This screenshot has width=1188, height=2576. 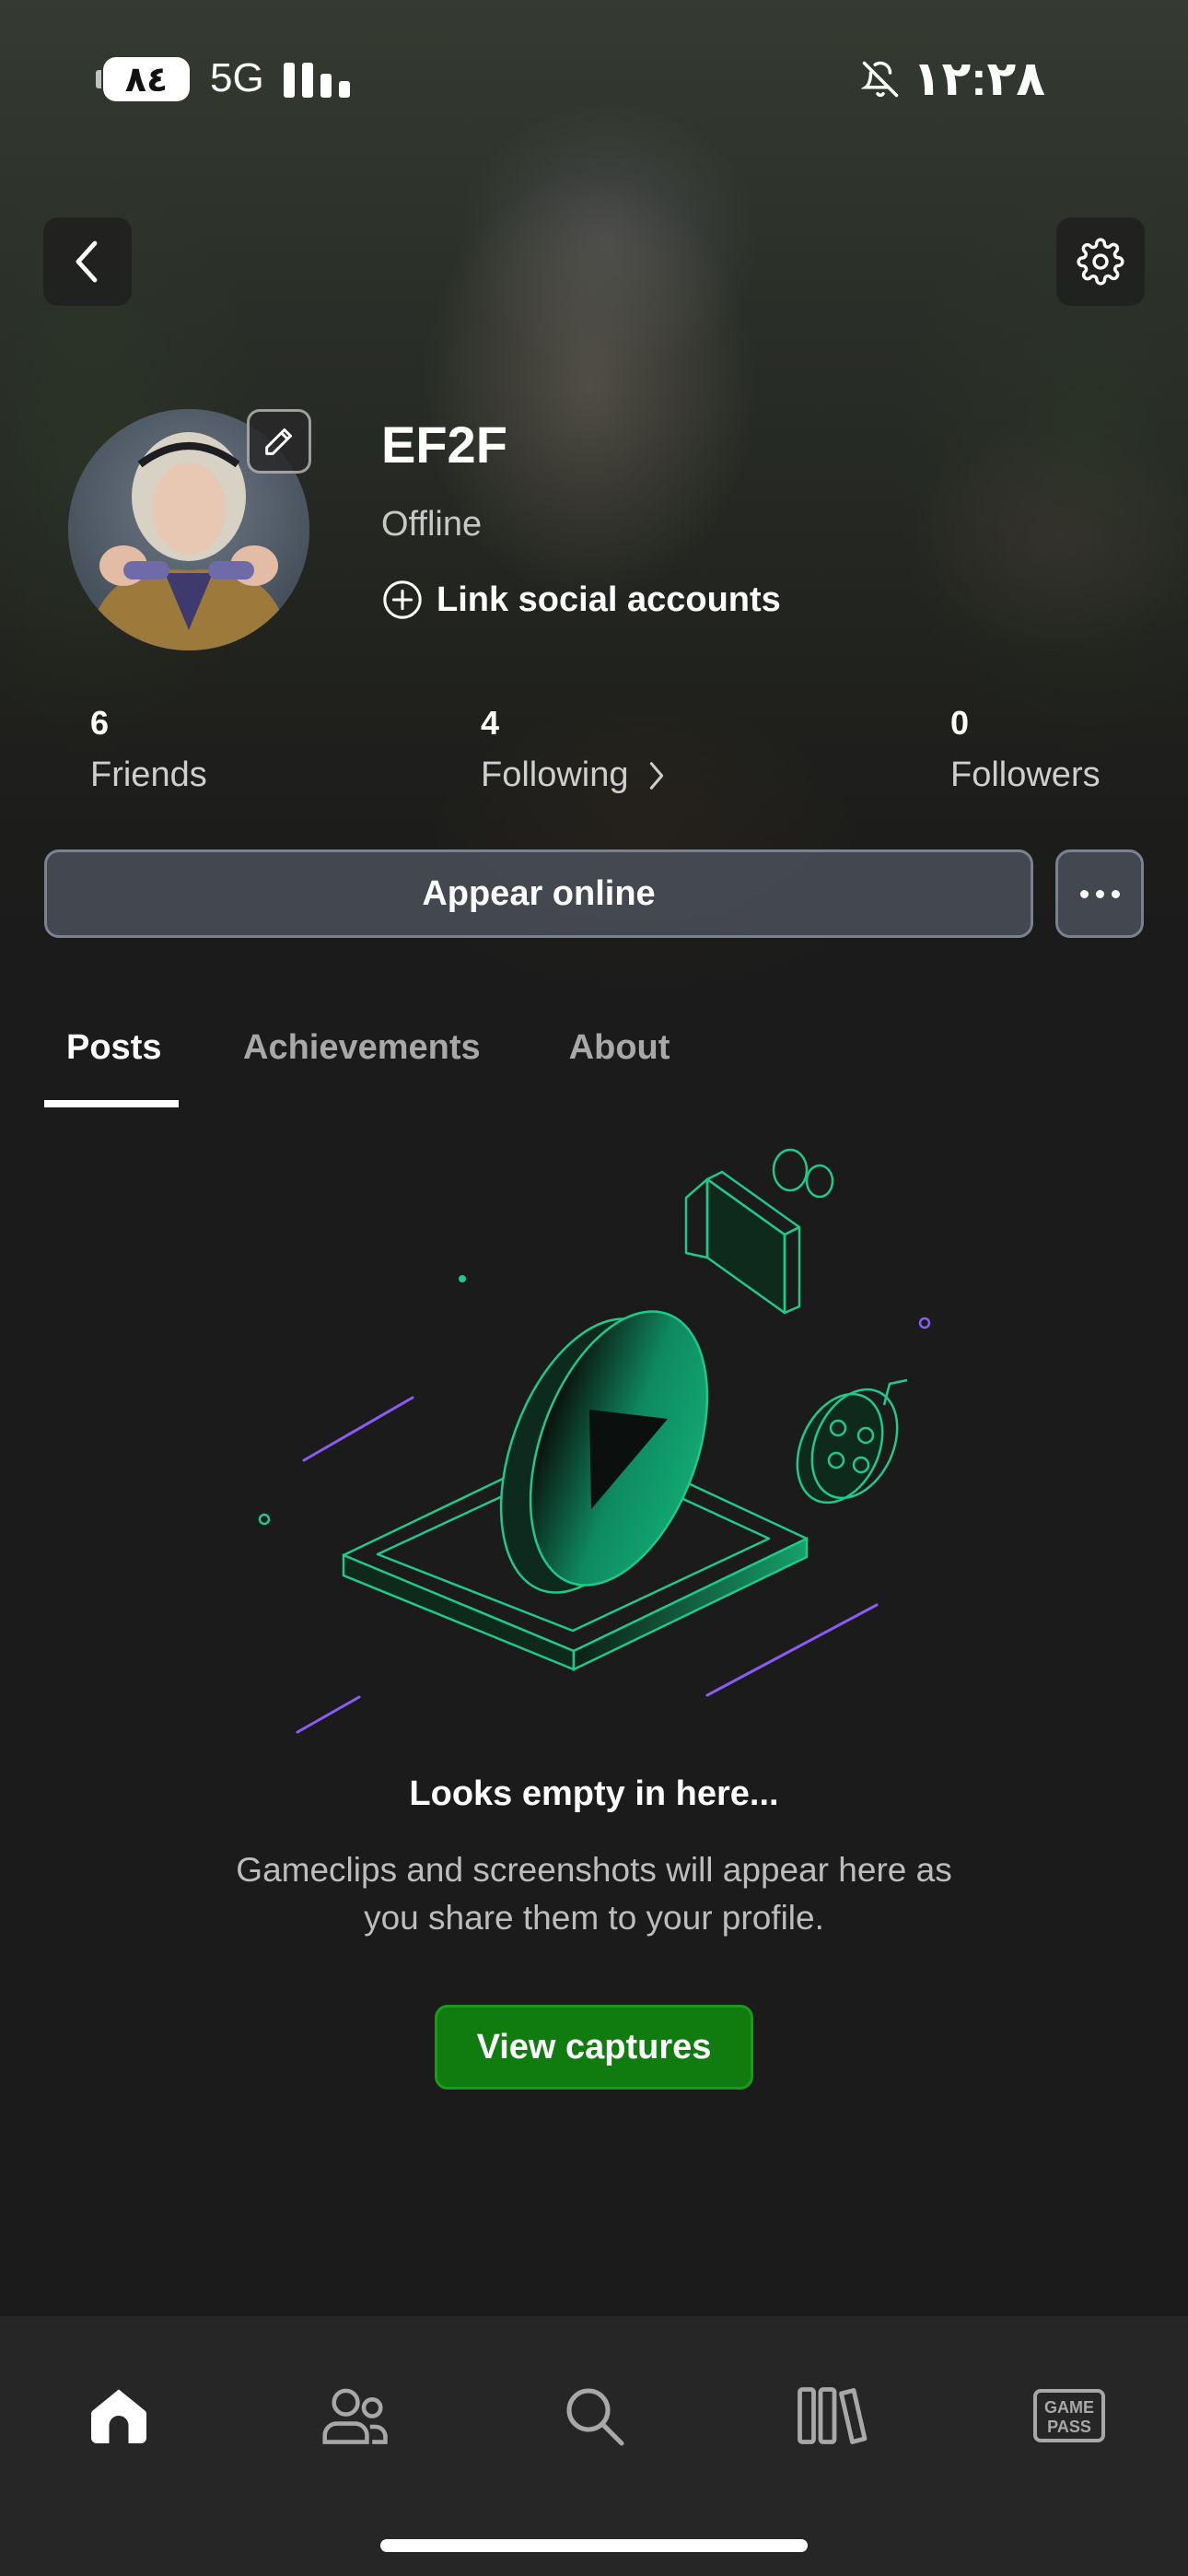 I want to click on film-reel-icon, so click(x=852, y=1441).